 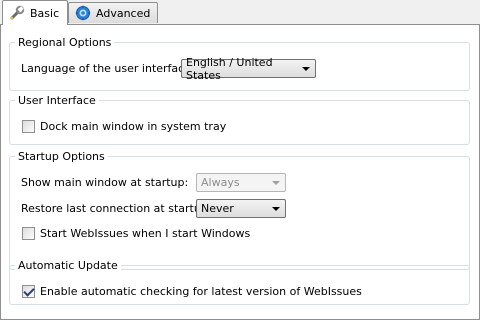 I want to click on update-checkbox, so click(x=28, y=291).